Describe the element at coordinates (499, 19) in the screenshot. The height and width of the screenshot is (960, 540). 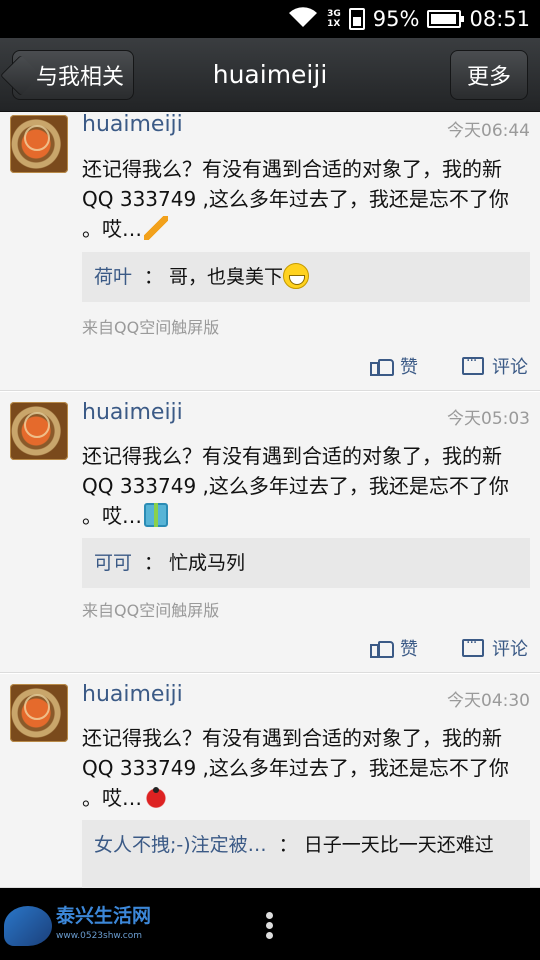
I see `clock: 08:51` at that location.